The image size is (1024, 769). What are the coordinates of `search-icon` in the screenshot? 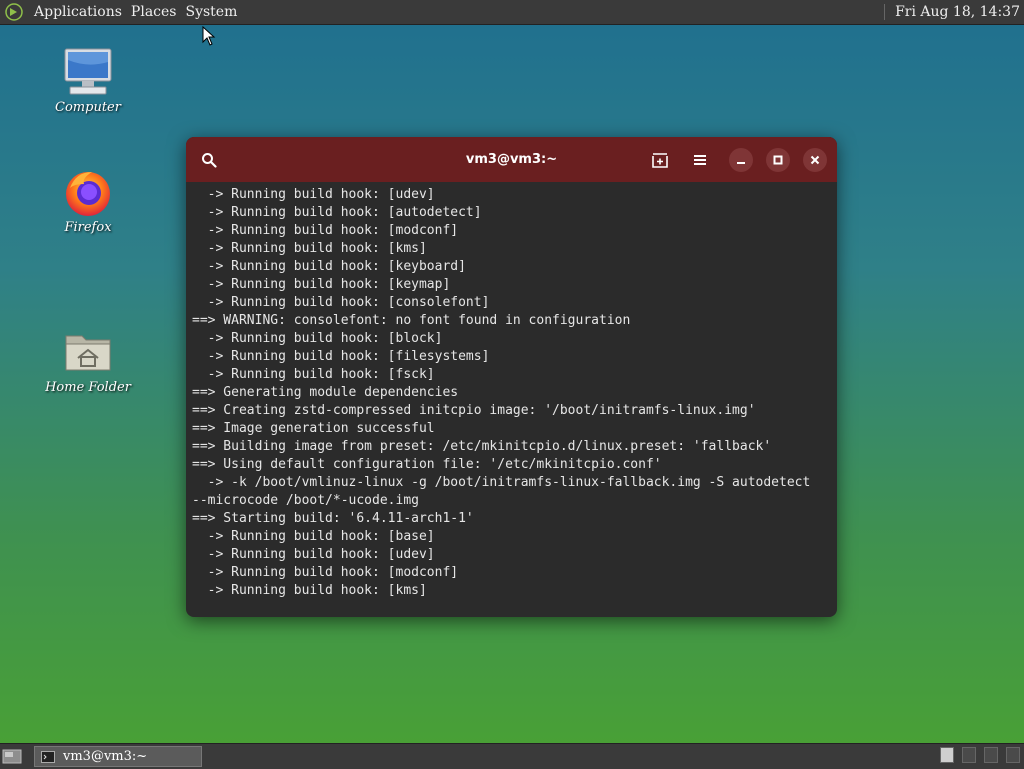 It's located at (209, 160).